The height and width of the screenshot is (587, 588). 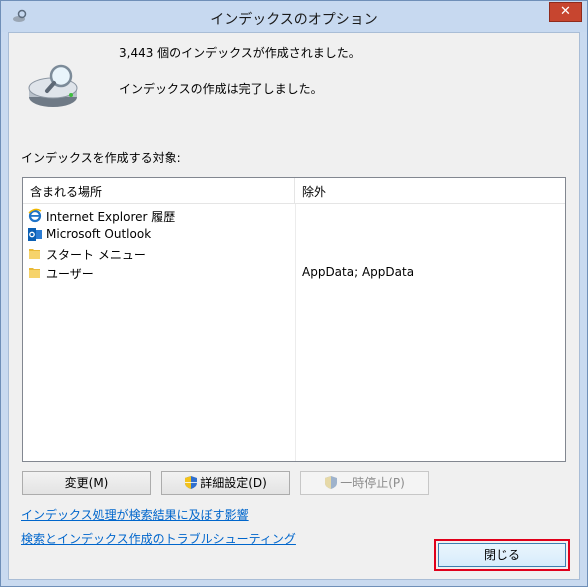 What do you see at coordinates (233, 483) in the screenshot?
I see `advanced-button-label: 詳細設定(D)` at bounding box center [233, 483].